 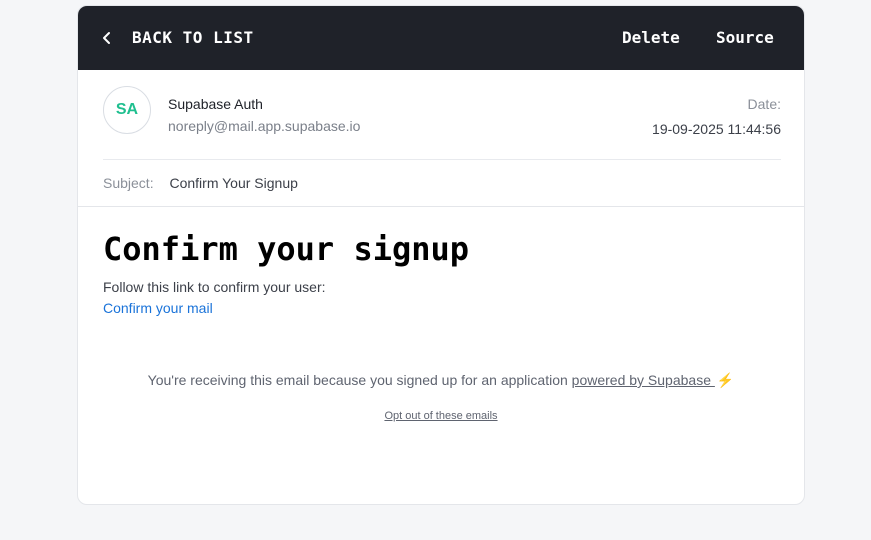 I want to click on chevron-left-icon, so click(x=111, y=38).